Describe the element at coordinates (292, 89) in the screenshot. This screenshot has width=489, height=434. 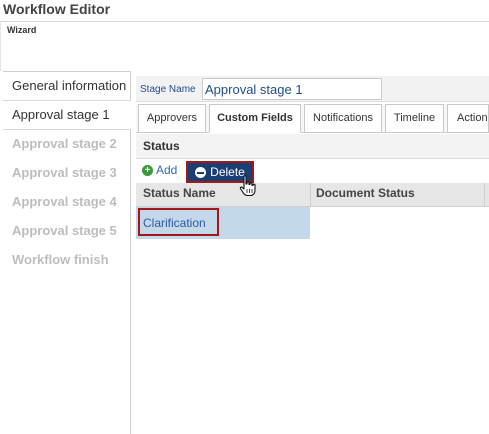
I see `stage-name-input` at that location.